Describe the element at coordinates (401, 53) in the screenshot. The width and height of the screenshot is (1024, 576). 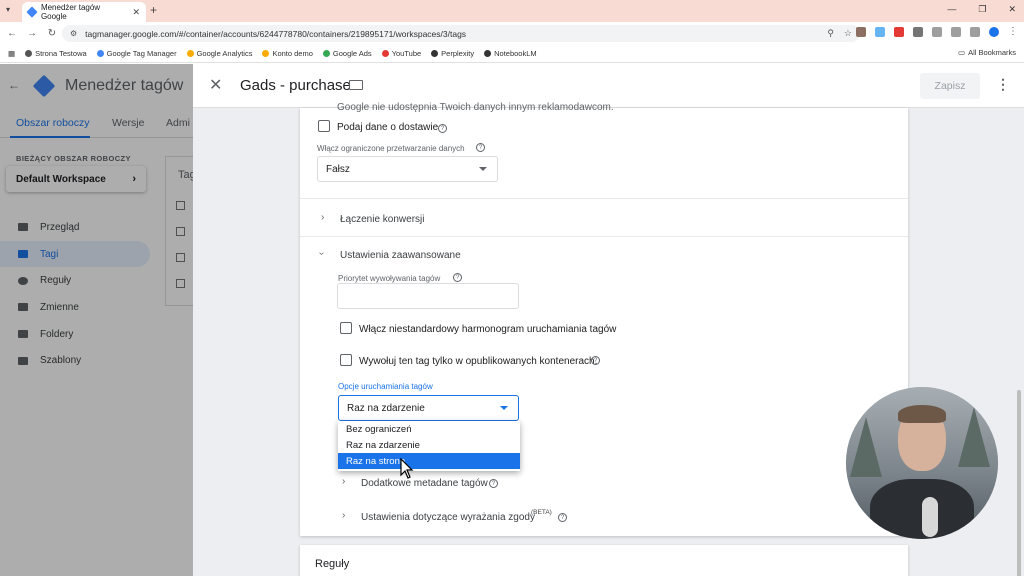
I see `bookmark-item: YouTube` at that location.